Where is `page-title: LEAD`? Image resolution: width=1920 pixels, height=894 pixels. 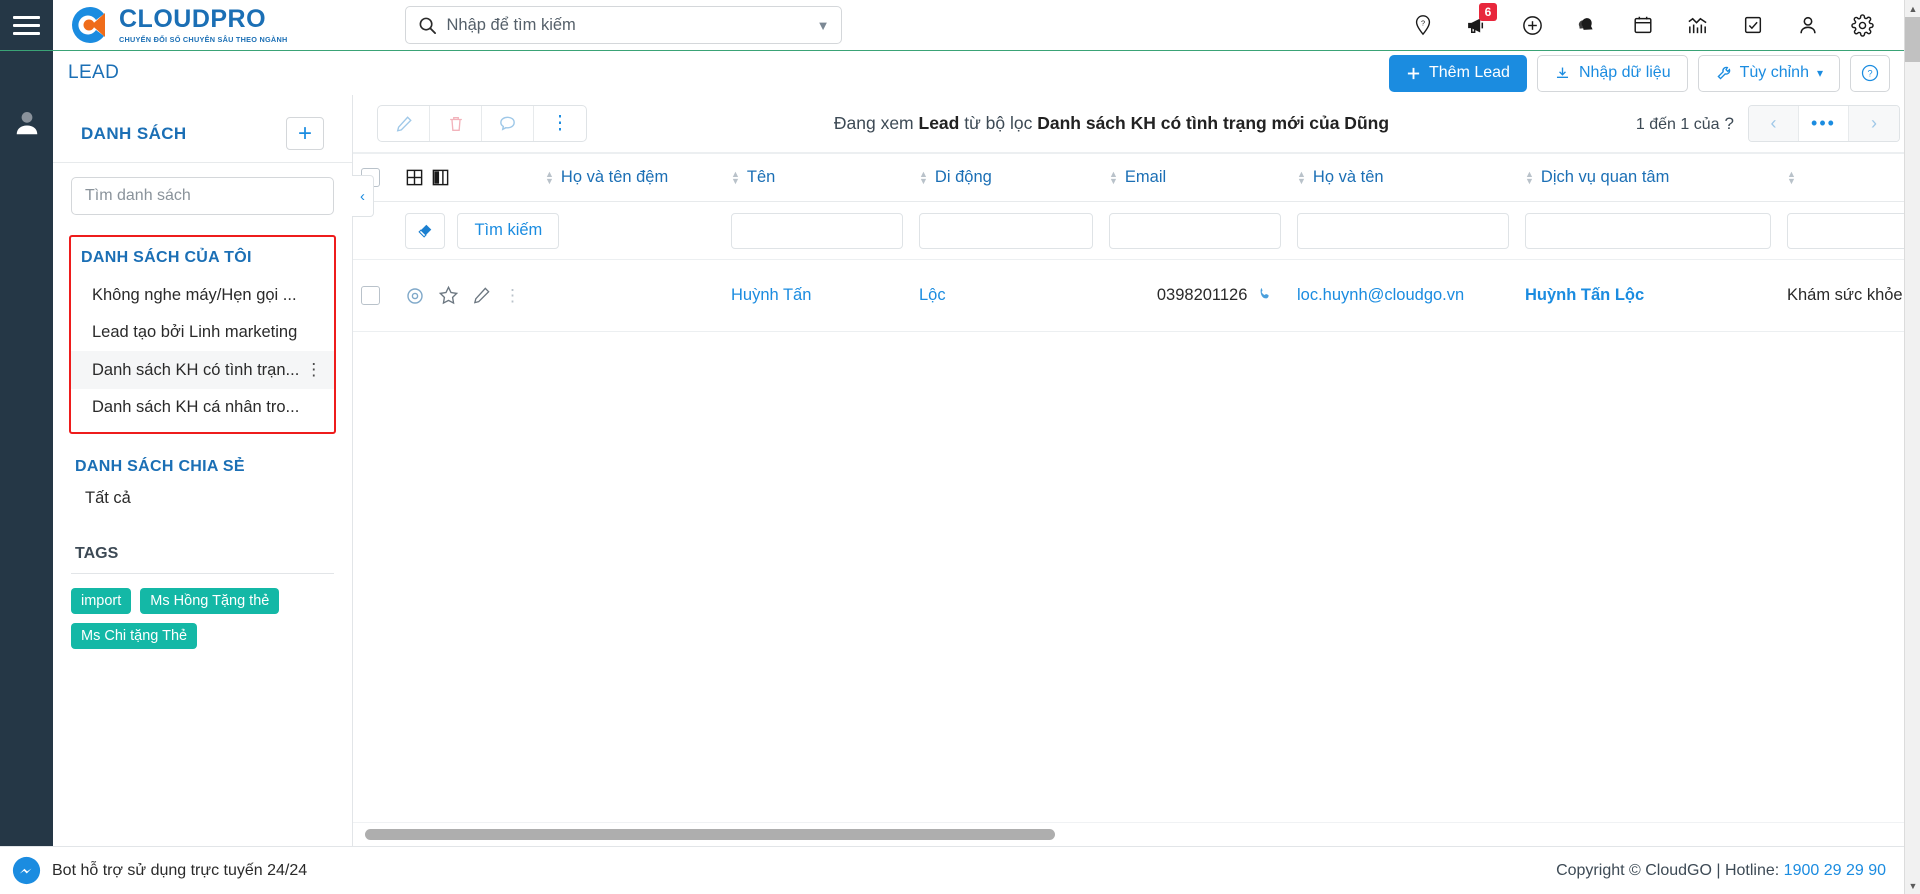
page-title: LEAD is located at coordinates (94, 72).